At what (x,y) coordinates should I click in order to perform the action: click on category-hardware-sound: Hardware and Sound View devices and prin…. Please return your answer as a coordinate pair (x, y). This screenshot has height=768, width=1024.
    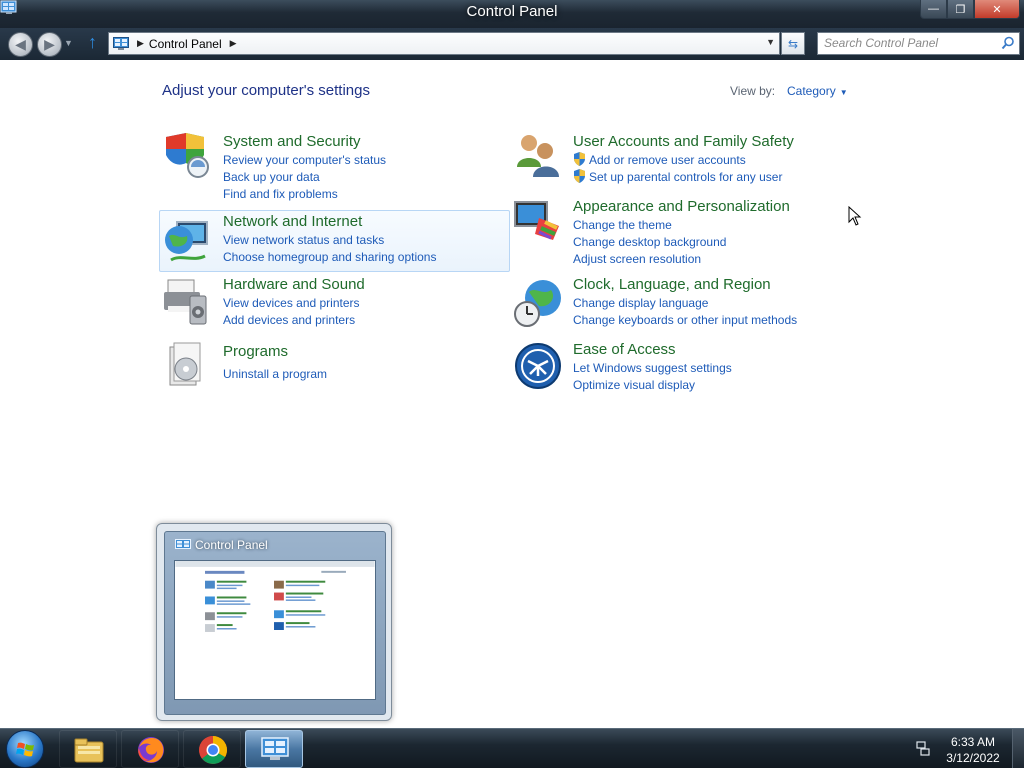
    Looking at the image, I should click on (335, 306).